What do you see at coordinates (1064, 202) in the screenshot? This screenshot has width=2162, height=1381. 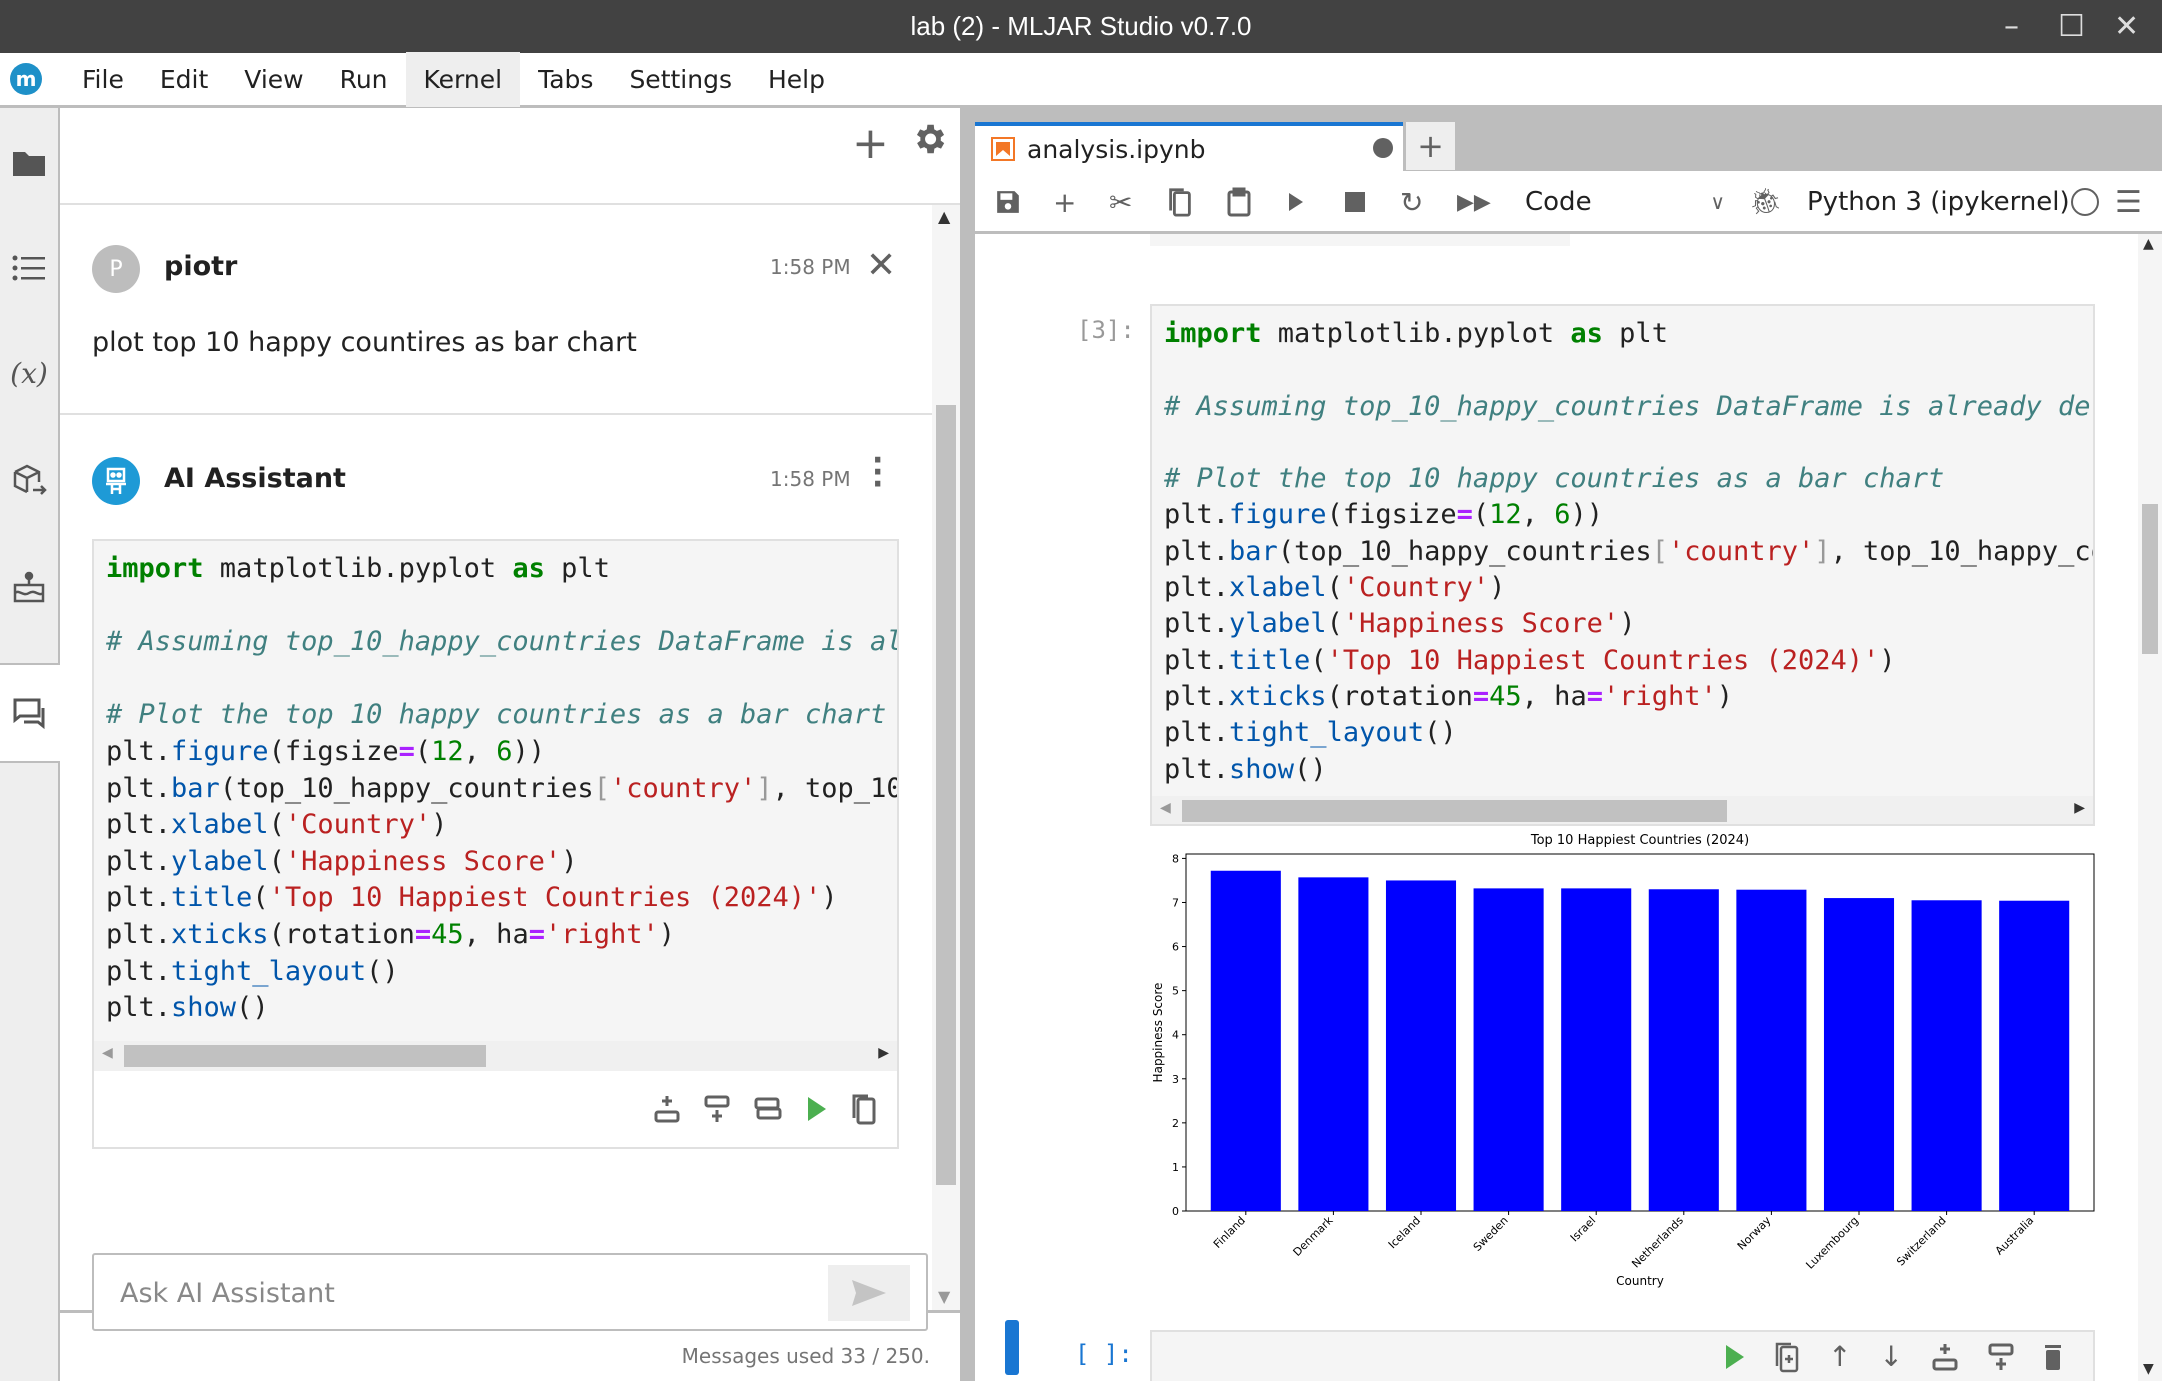 I see `insert-cell-button: +` at bounding box center [1064, 202].